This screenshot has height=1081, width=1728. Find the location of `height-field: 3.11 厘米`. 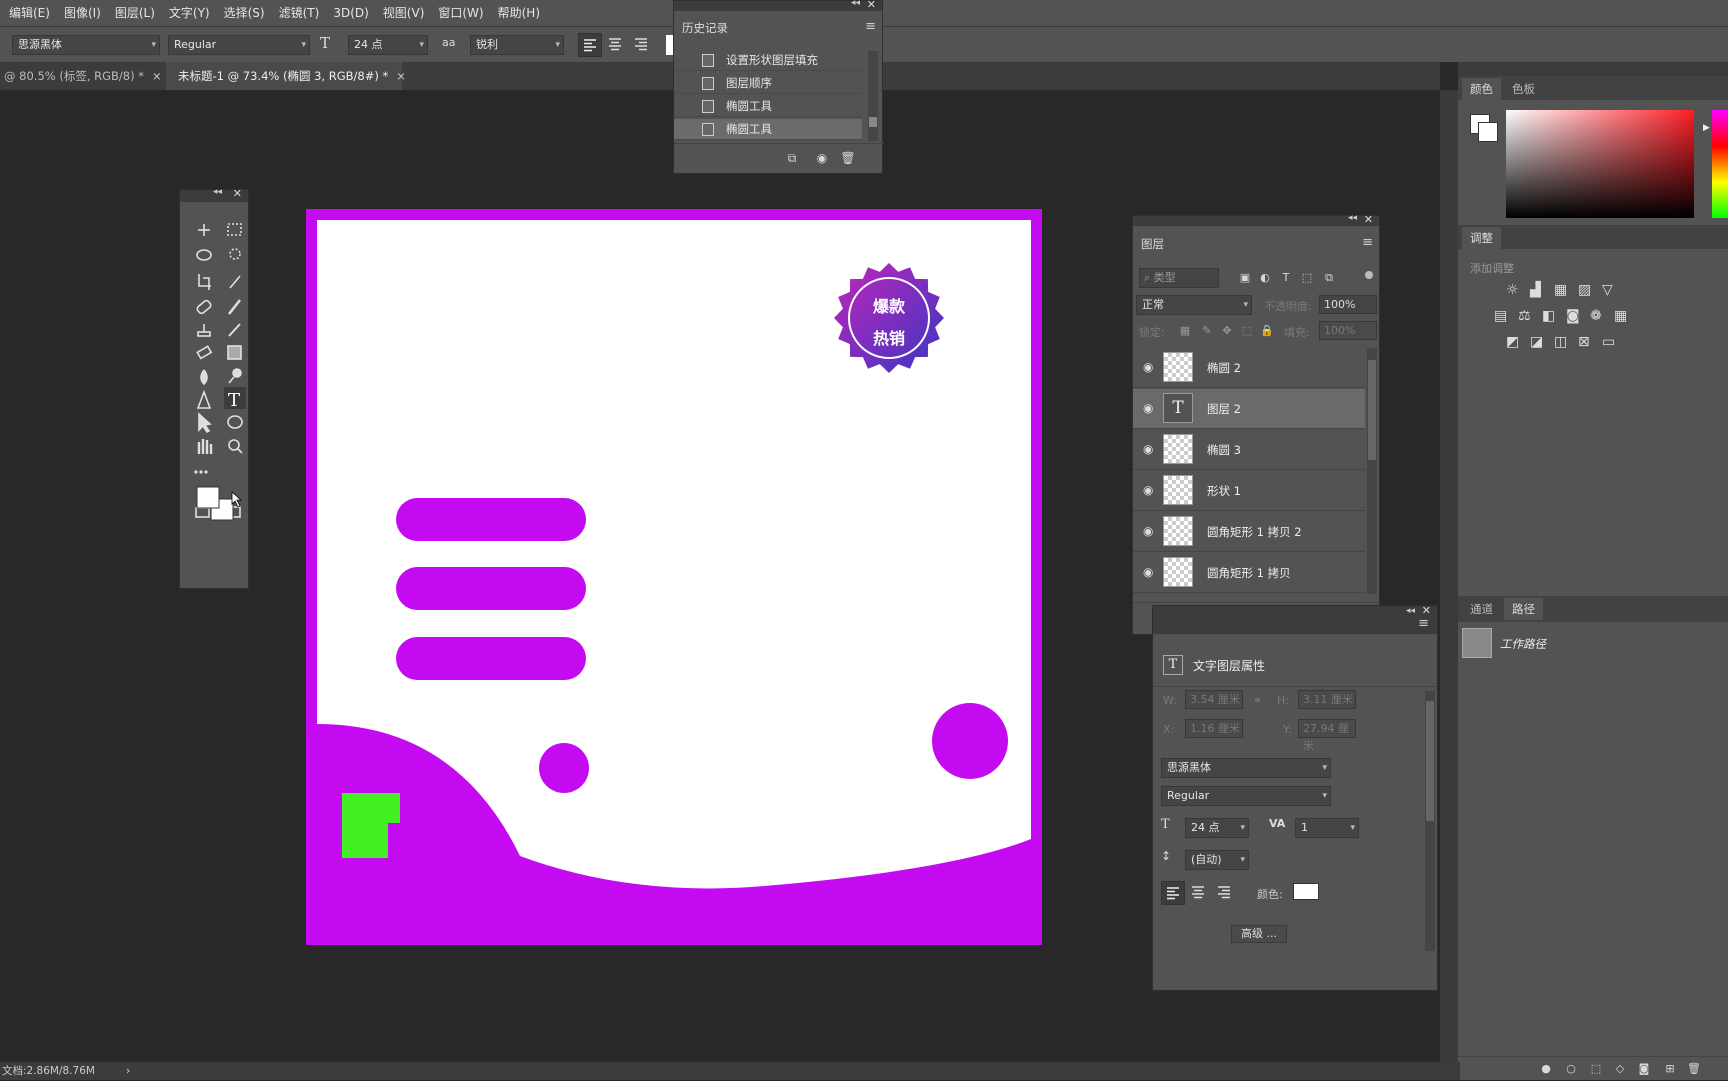

height-field: 3.11 厘米 is located at coordinates (1327, 699).